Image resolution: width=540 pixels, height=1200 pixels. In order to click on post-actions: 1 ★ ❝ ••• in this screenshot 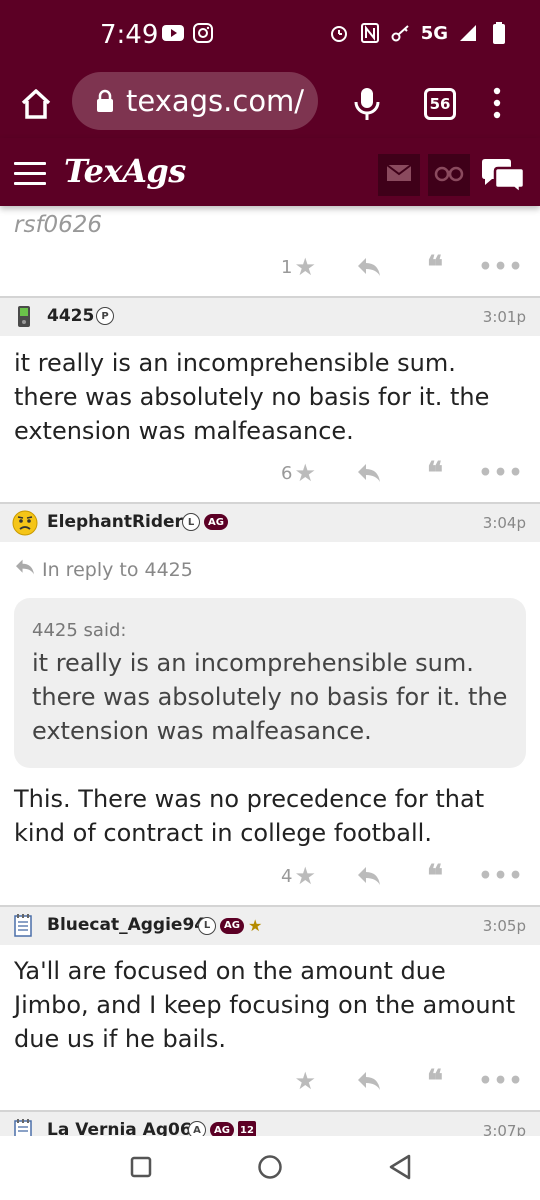, I will do `click(402, 267)`.